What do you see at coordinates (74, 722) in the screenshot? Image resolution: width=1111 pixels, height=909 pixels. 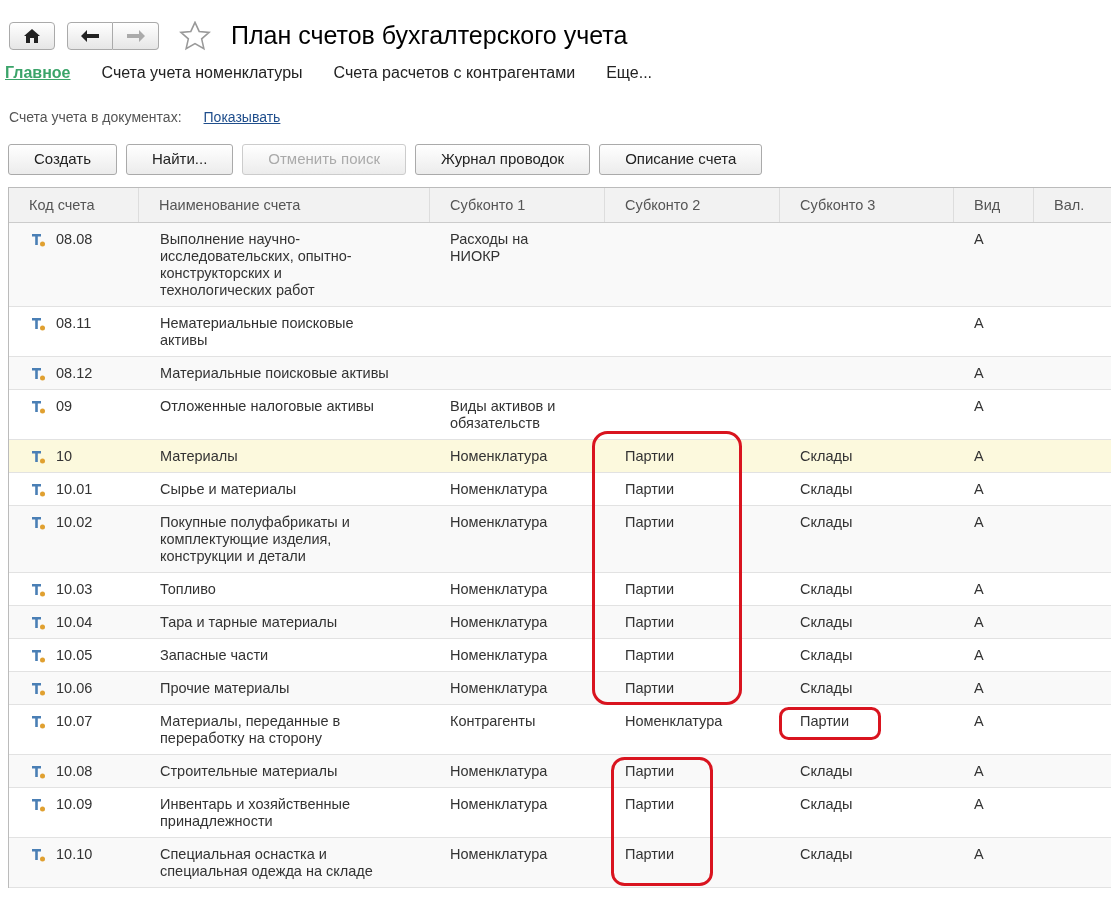 I see `table-cell-text: 10.07` at bounding box center [74, 722].